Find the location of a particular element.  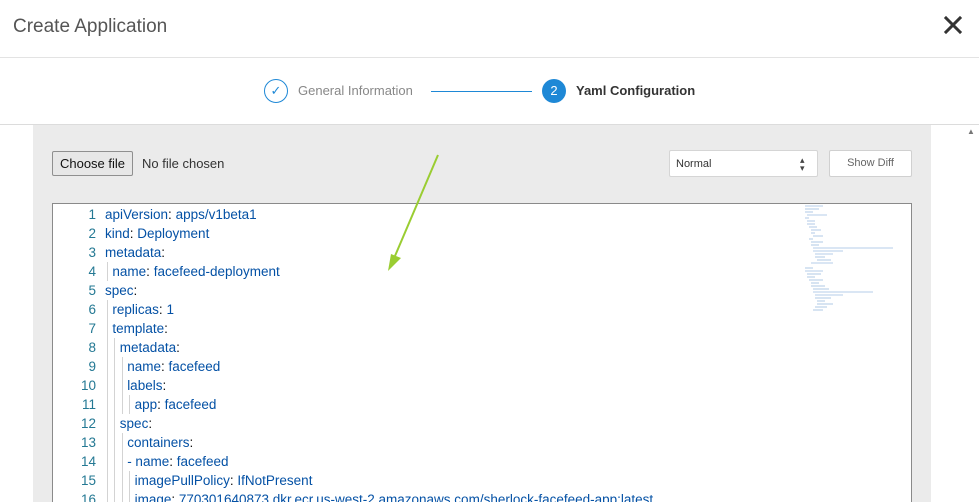

editor-line: 12 spec: is located at coordinates (423, 423).